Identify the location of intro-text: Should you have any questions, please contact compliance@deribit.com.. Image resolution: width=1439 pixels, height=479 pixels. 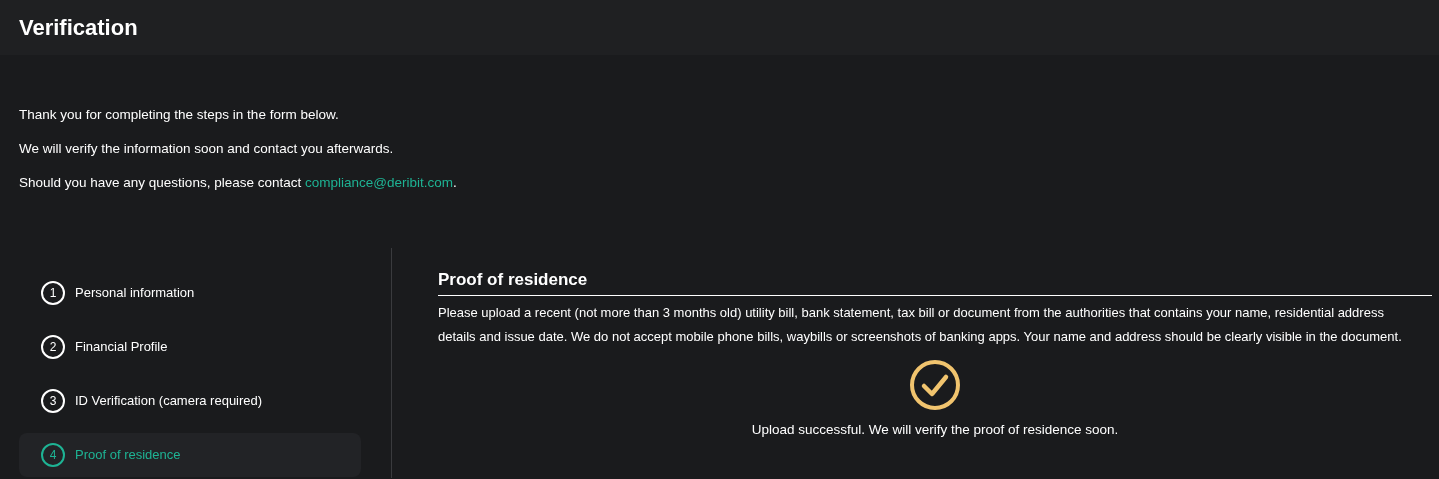
(238, 183).